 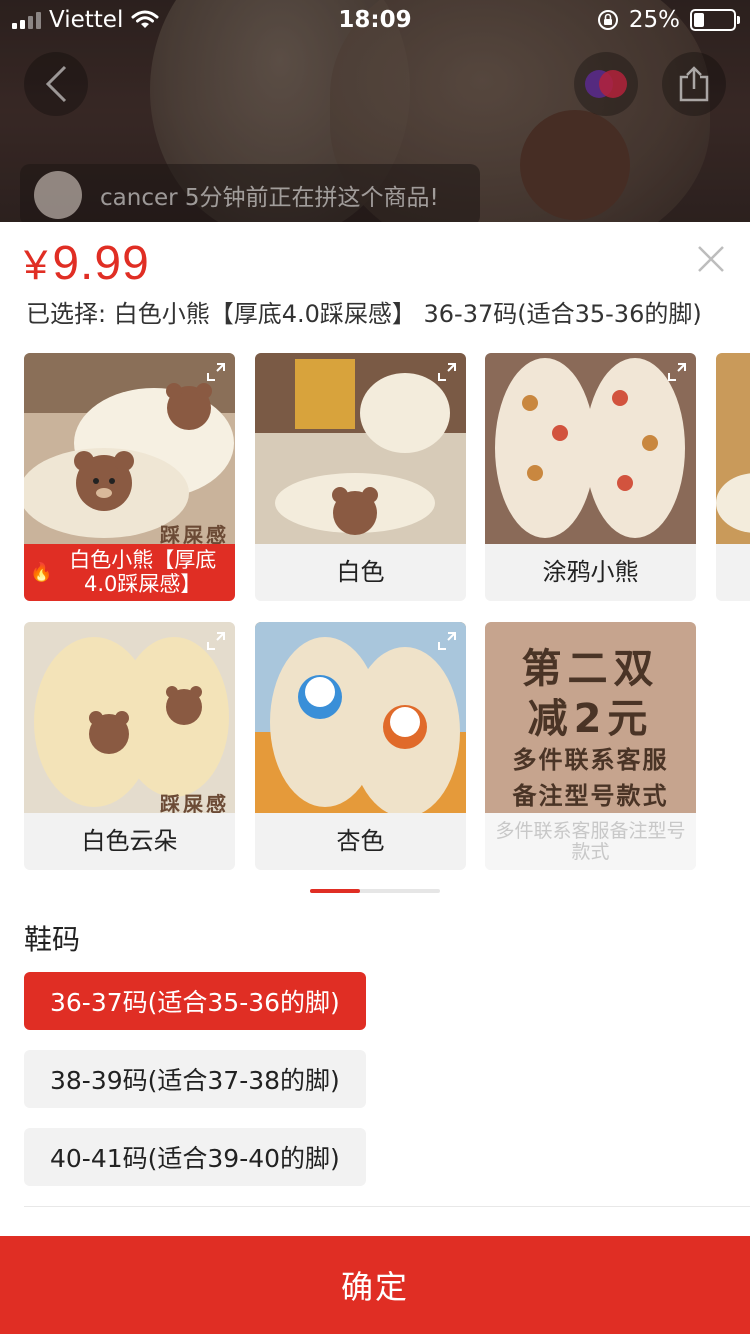 I want to click on variant-label: 多件联系客服备注型号款式, so click(x=590, y=841).